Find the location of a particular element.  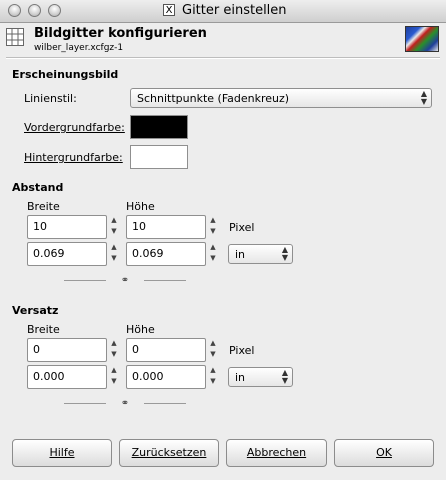

window-title: Gitter einstellen is located at coordinates (234, 10).